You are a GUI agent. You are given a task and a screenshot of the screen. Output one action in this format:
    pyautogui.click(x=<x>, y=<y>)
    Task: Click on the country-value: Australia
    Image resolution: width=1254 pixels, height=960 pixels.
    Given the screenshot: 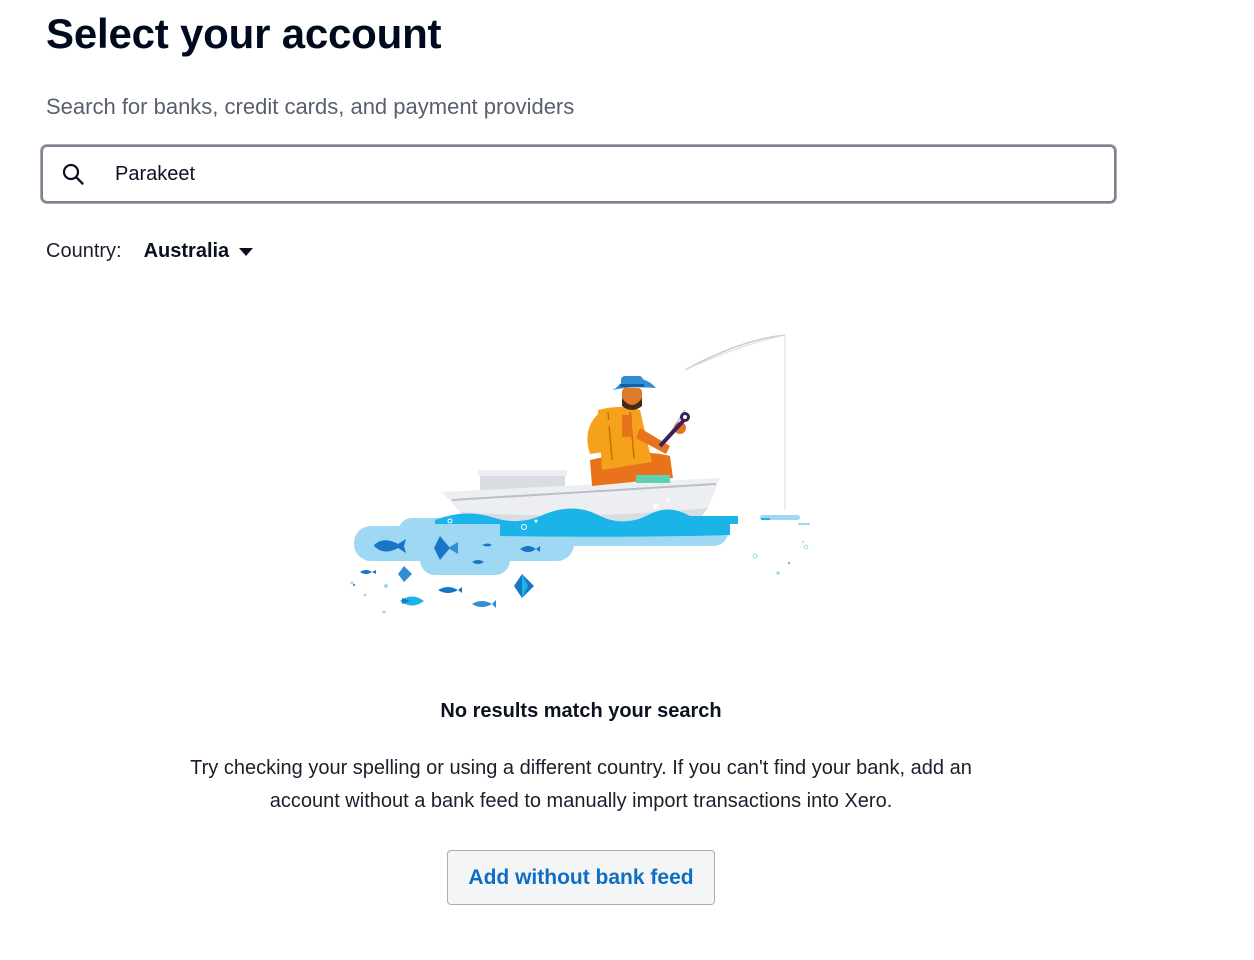 What is the action you would take?
    pyautogui.click(x=186, y=251)
    